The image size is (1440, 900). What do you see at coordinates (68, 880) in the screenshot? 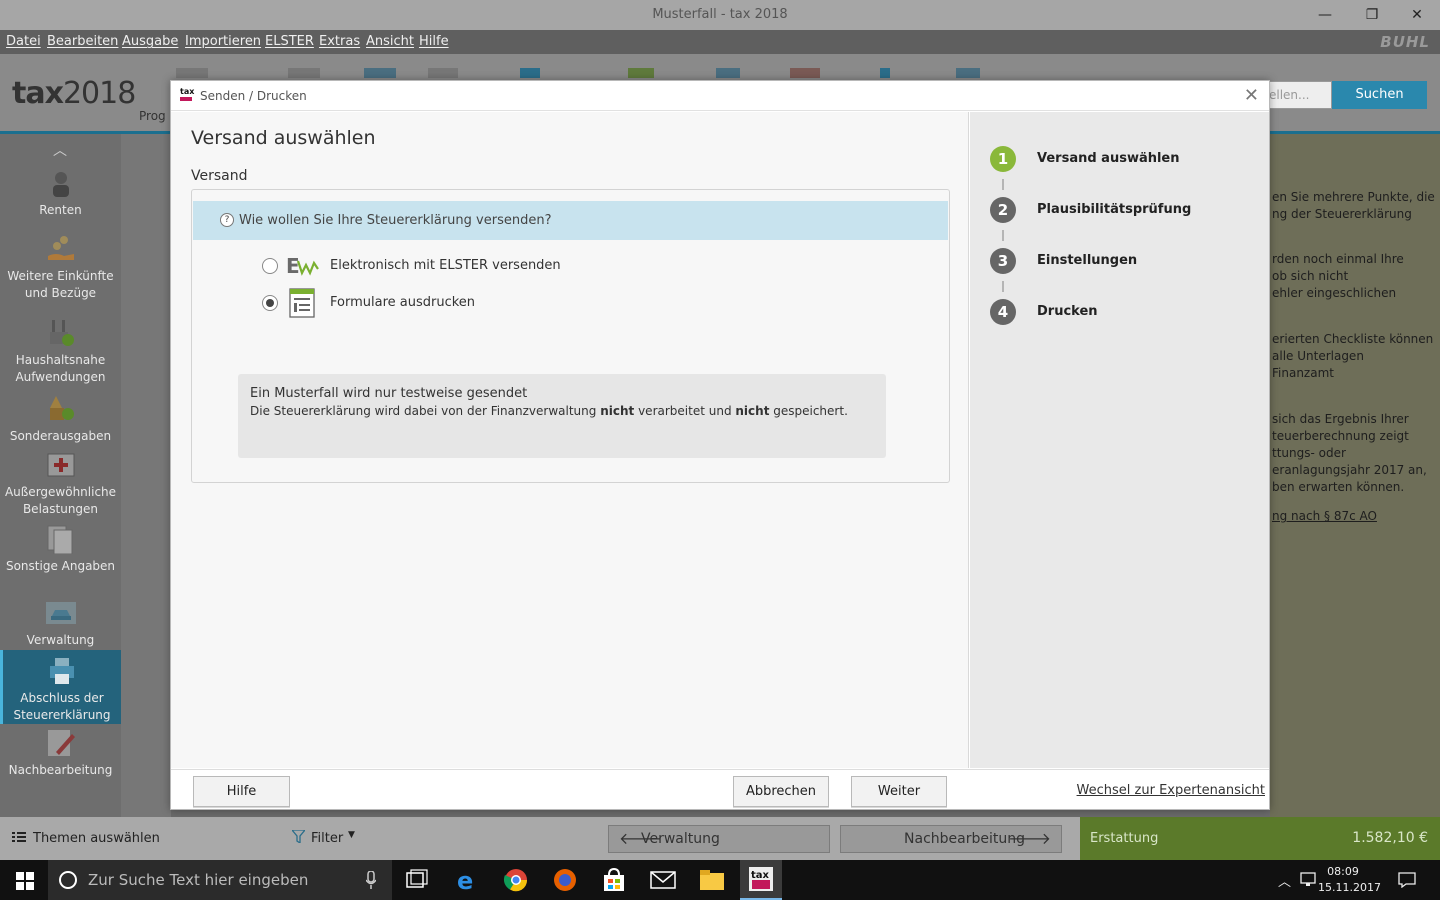
I see `cortana-icon` at bounding box center [68, 880].